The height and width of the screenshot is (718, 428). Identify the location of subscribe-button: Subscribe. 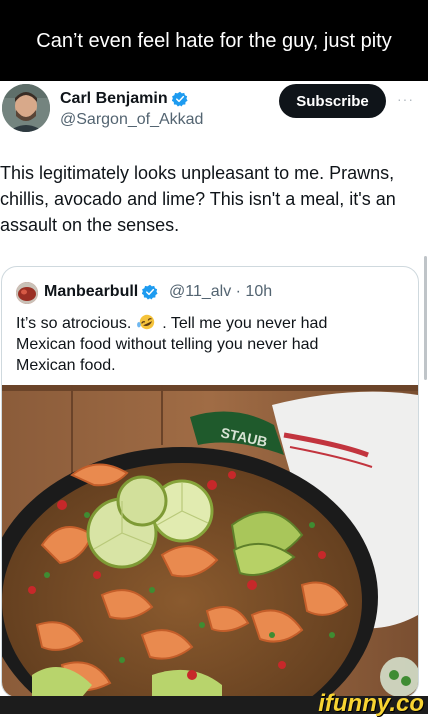
(332, 101).